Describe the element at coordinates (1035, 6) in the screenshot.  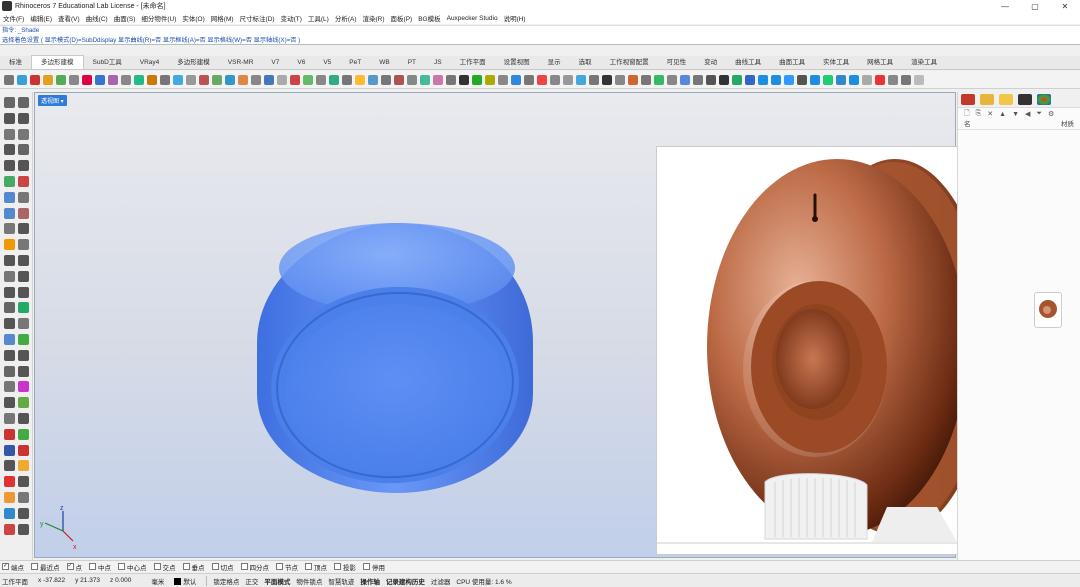
I see `maximize-button: ▢` at that location.